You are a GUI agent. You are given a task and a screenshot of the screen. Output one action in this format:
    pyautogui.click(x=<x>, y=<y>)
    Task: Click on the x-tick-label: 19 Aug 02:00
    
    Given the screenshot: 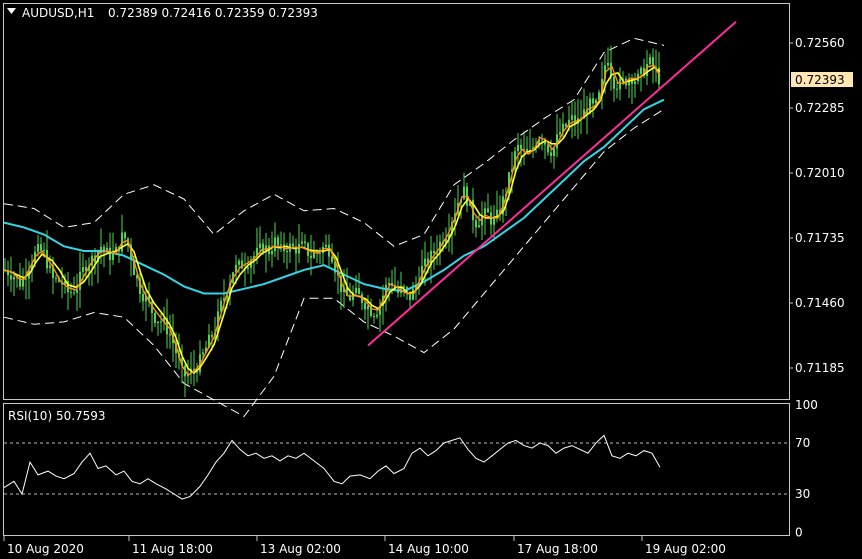 What is the action you would take?
    pyautogui.click(x=685, y=549)
    